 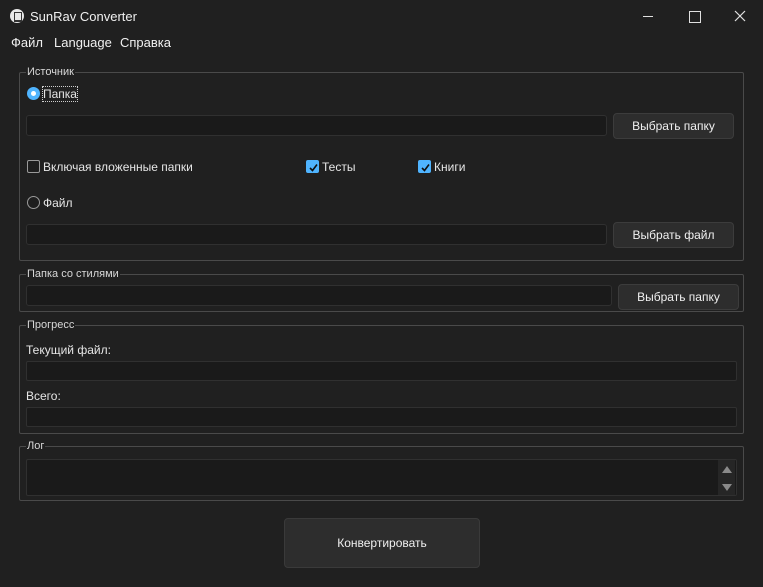 I want to click on progress-group-title: Прогресс, so click(x=51, y=325).